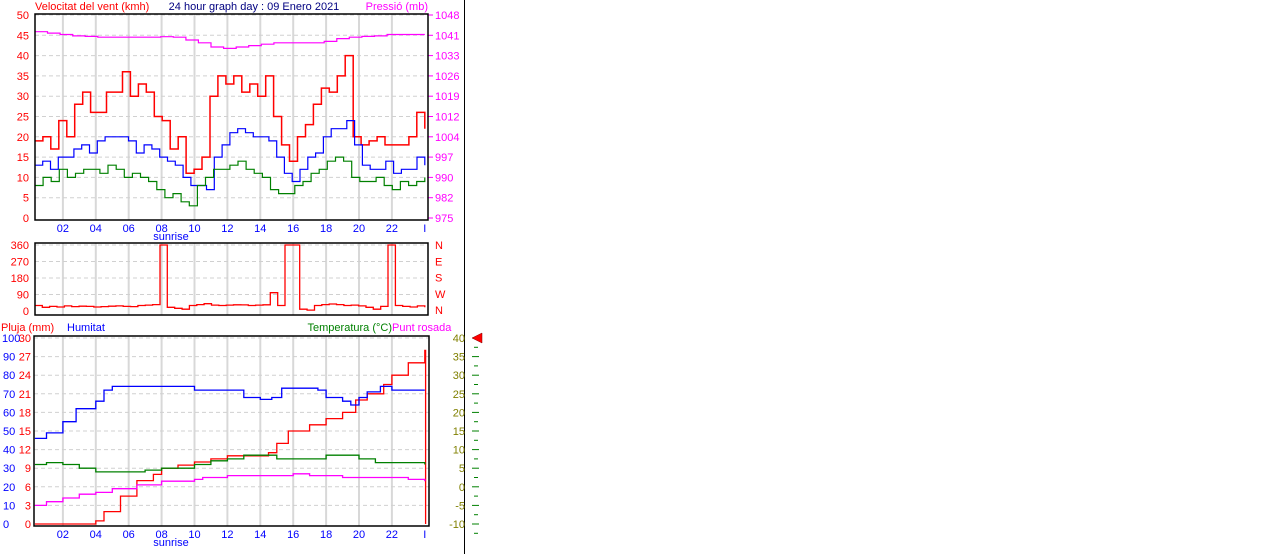 The image size is (1280, 554). I want to click on wind-y-tick-label: 25, so click(23, 118).